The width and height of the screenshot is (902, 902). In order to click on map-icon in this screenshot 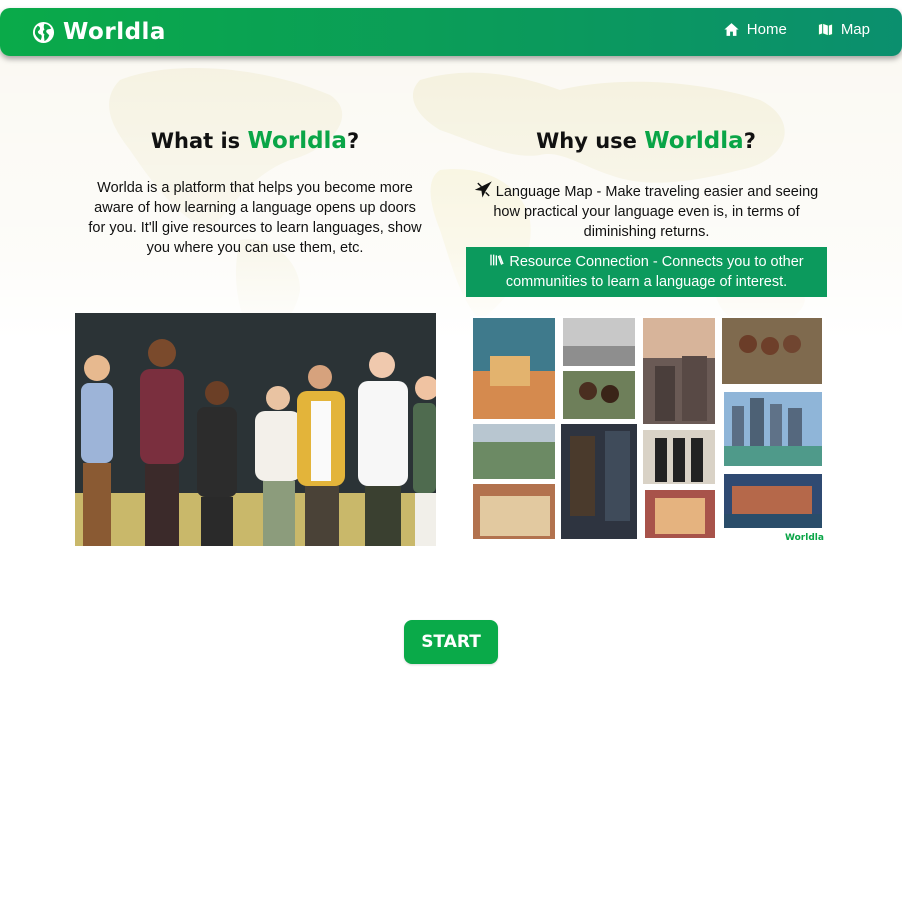, I will do `click(825, 29)`.